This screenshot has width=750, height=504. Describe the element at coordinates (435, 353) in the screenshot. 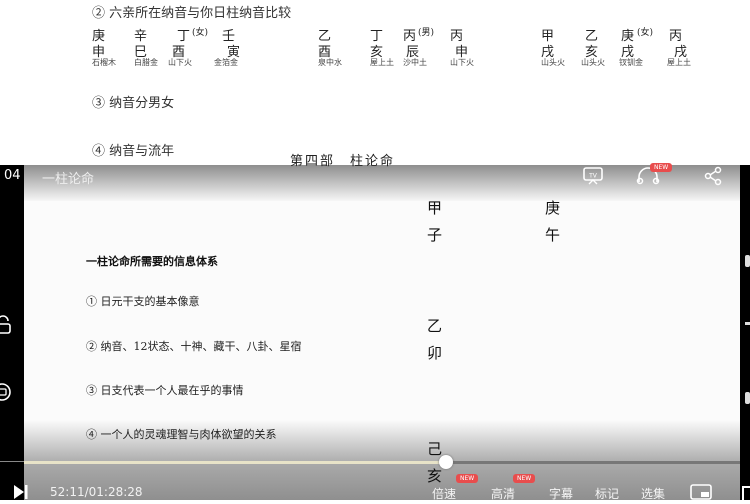

I see `pillar-branch: 卯` at that location.